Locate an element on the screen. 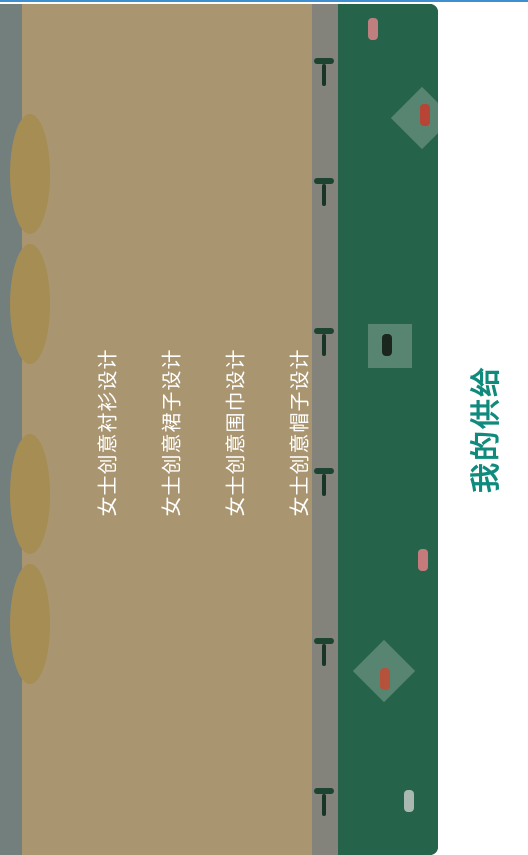 This screenshot has width=528, height=855. list-item-label: 女士创意衬衫设计 is located at coordinates (107, 432).